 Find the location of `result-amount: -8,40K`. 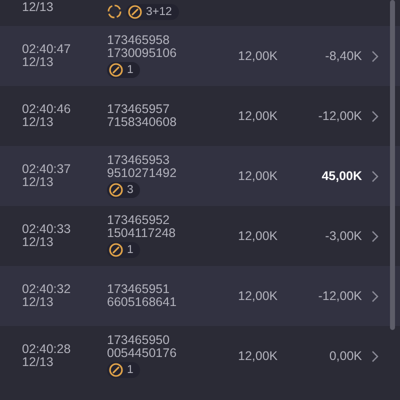

result-amount: -8,40K is located at coordinates (343, 56).